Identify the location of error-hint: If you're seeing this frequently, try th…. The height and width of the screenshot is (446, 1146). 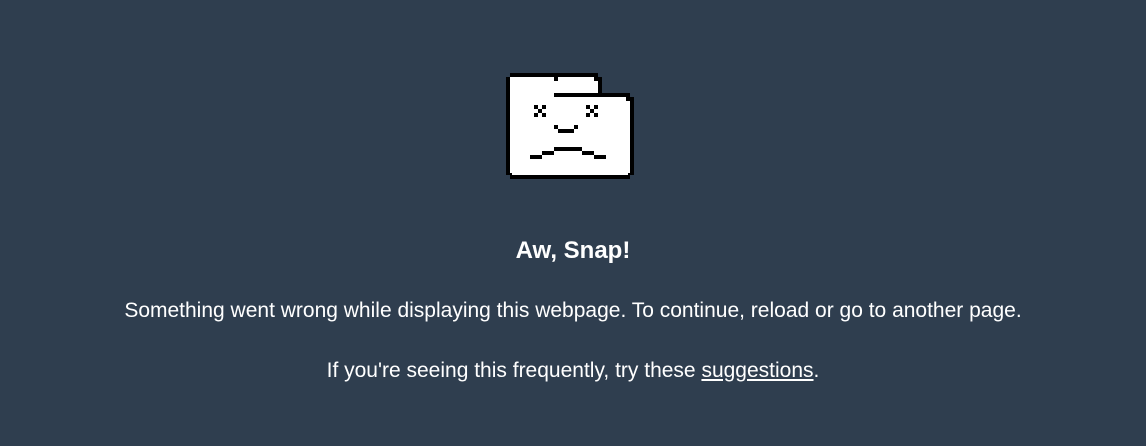
(573, 371).